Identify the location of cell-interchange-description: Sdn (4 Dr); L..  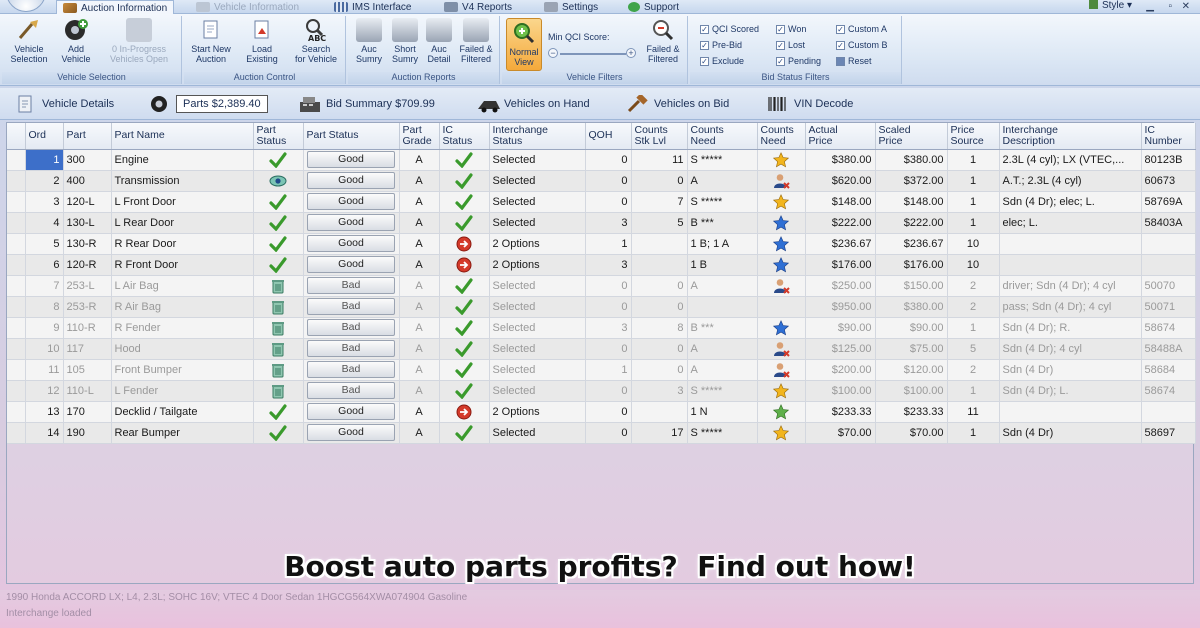
(1070, 391).